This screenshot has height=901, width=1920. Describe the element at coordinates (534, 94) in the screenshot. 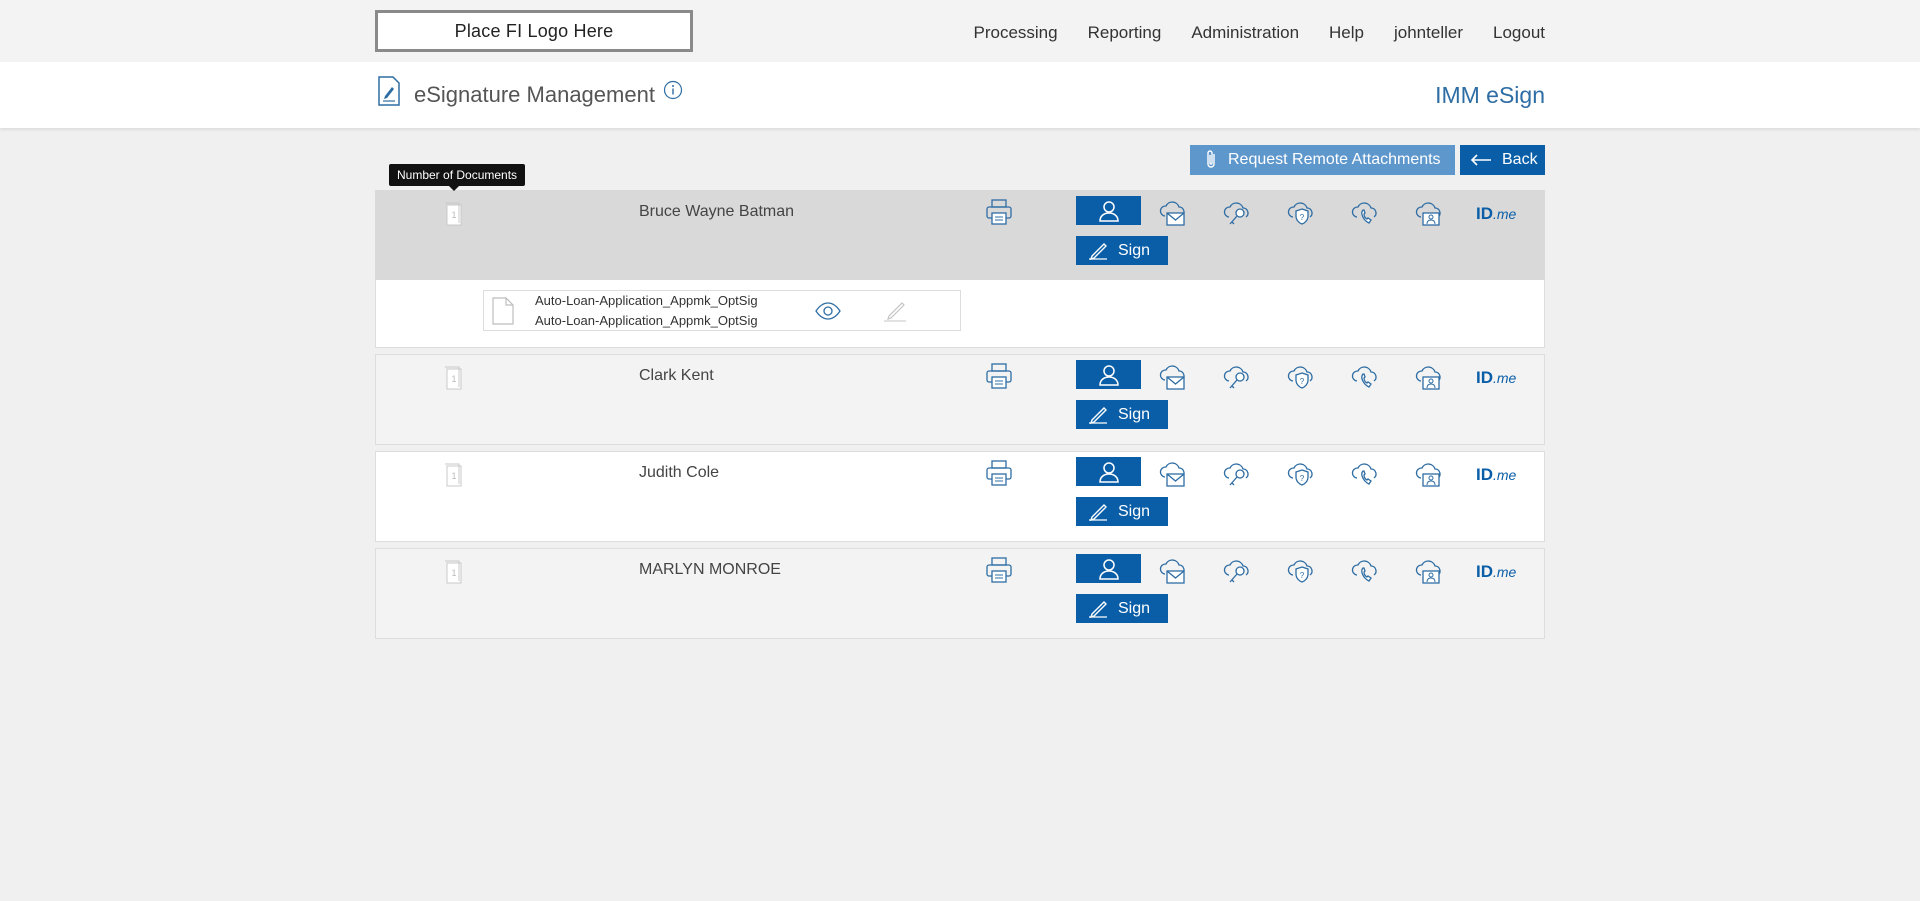

I see `page-title: eSignature Management` at that location.